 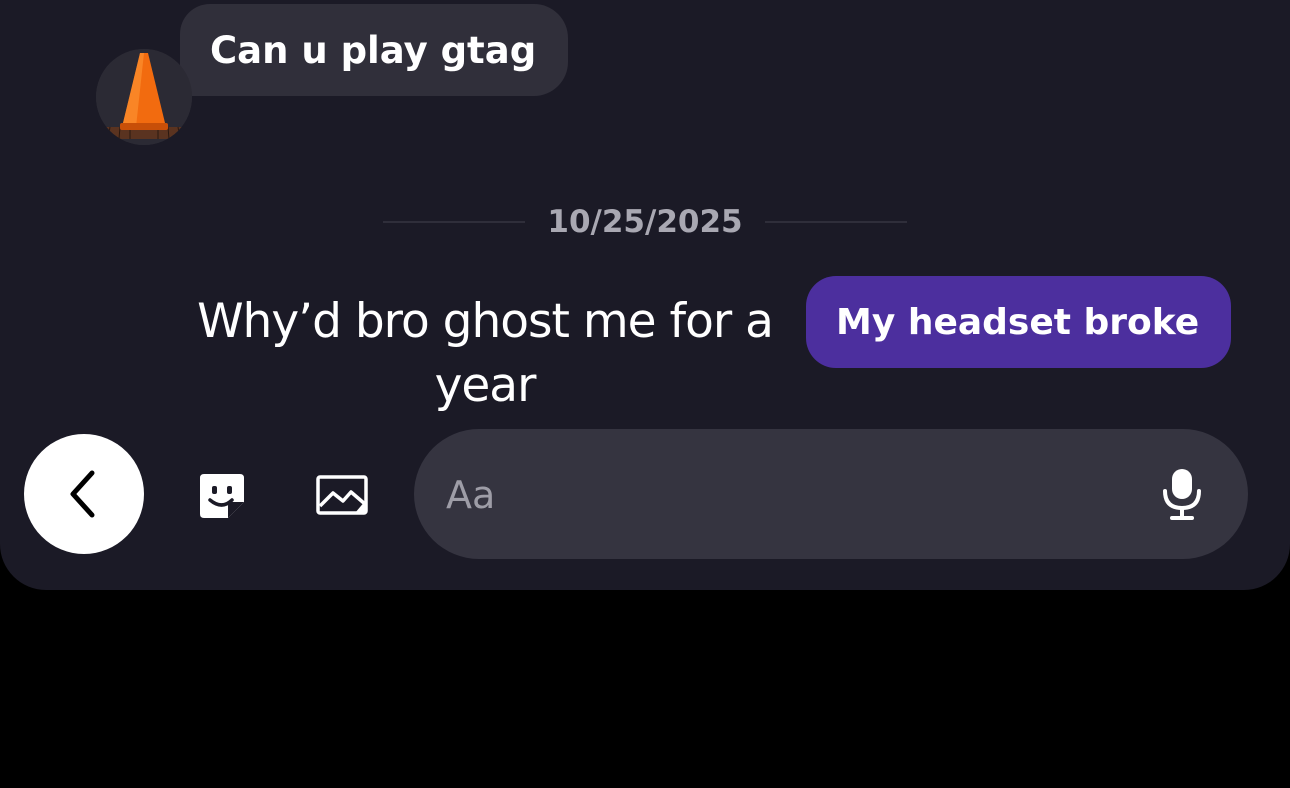 I want to click on microphone-button, so click(x=1182, y=494).